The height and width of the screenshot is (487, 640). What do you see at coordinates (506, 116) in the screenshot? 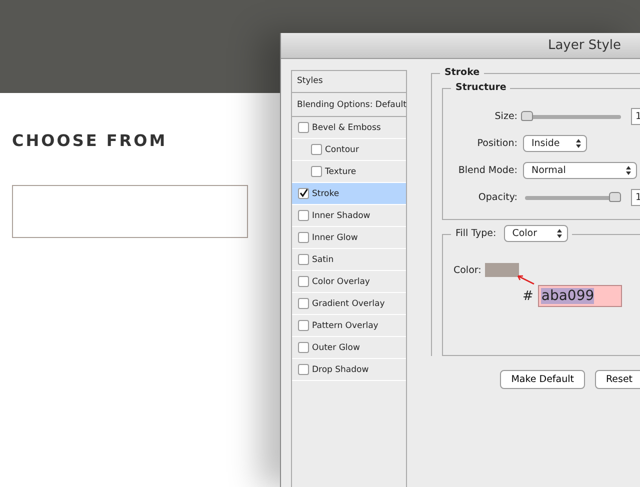
I see `field-label: Size:` at bounding box center [506, 116].